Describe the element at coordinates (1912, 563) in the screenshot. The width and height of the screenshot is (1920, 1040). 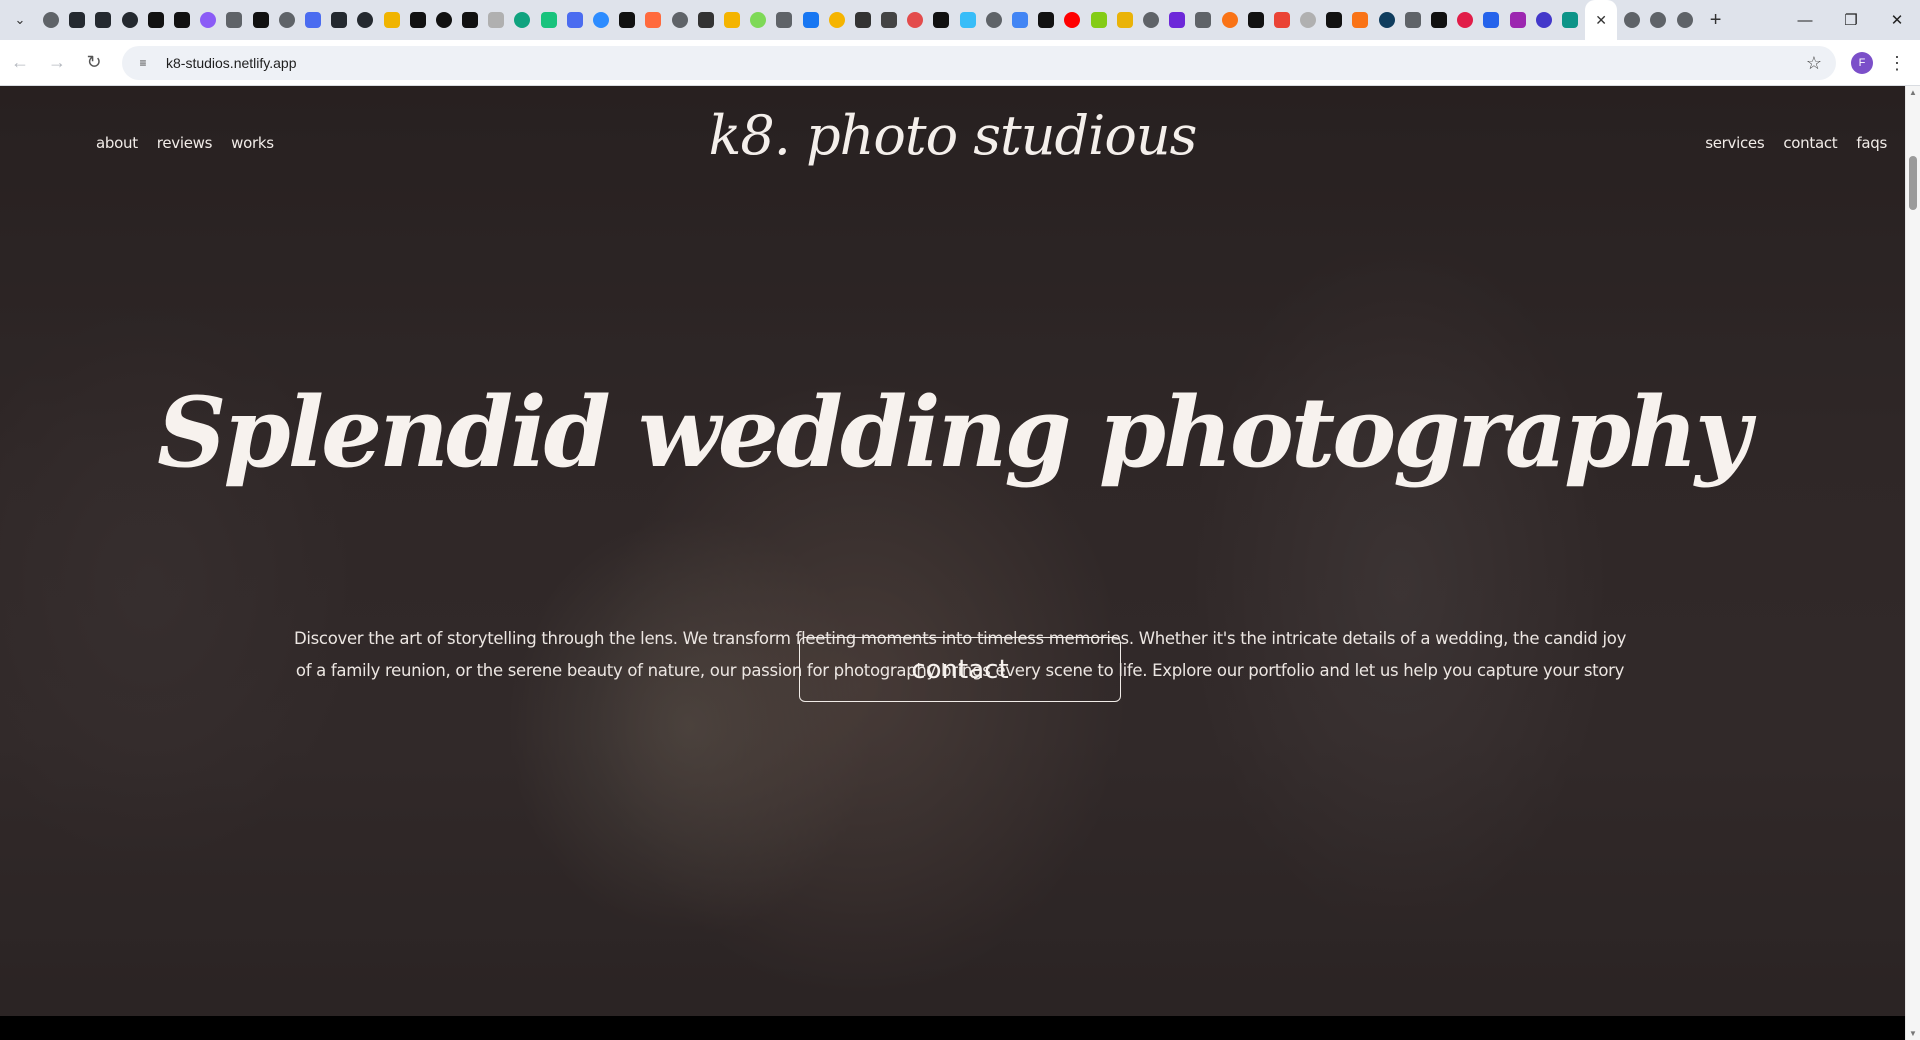
I see `page-scrollbar: ▲ ▼` at that location.